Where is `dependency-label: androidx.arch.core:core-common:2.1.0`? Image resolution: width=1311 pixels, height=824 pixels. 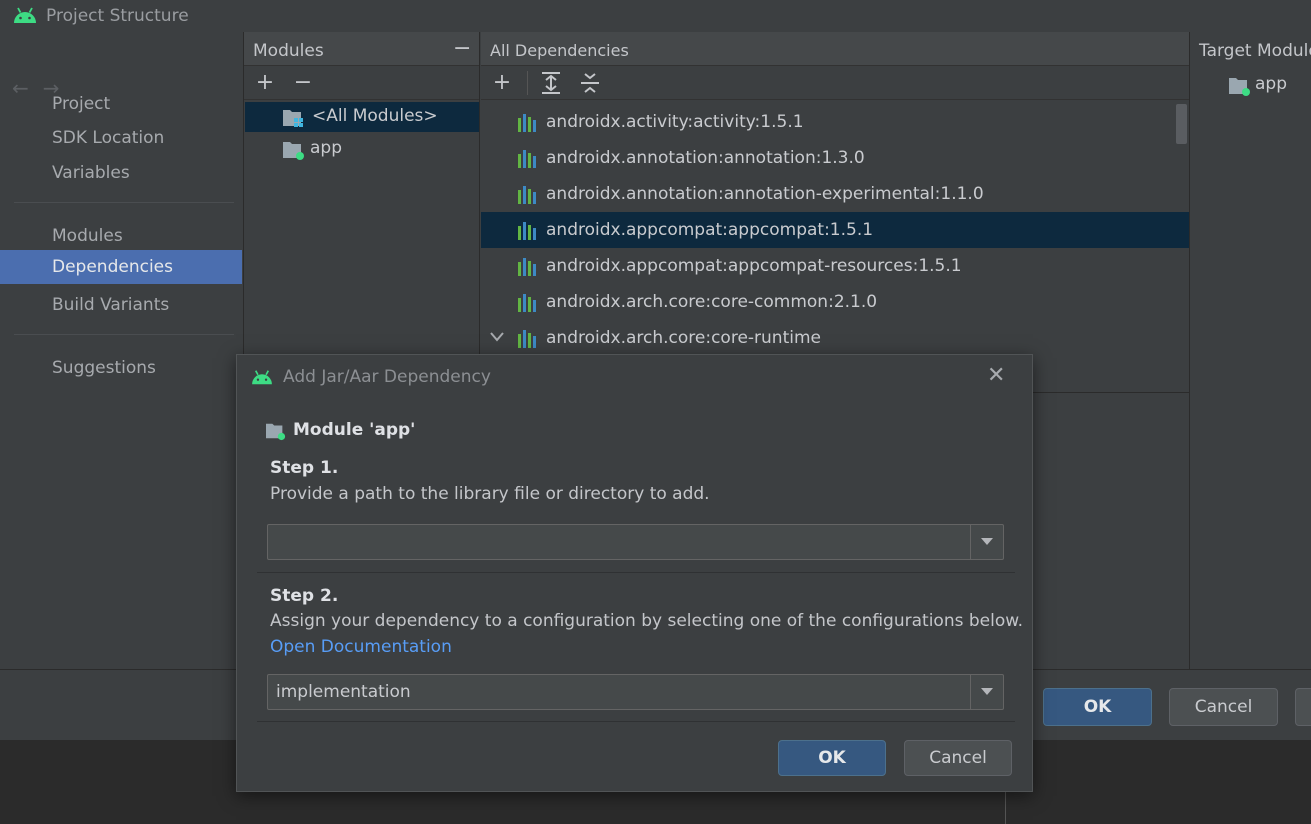
dependency-label: androidx.arch.core:core-common:2.1.0 is located at coordinates (712, 302).